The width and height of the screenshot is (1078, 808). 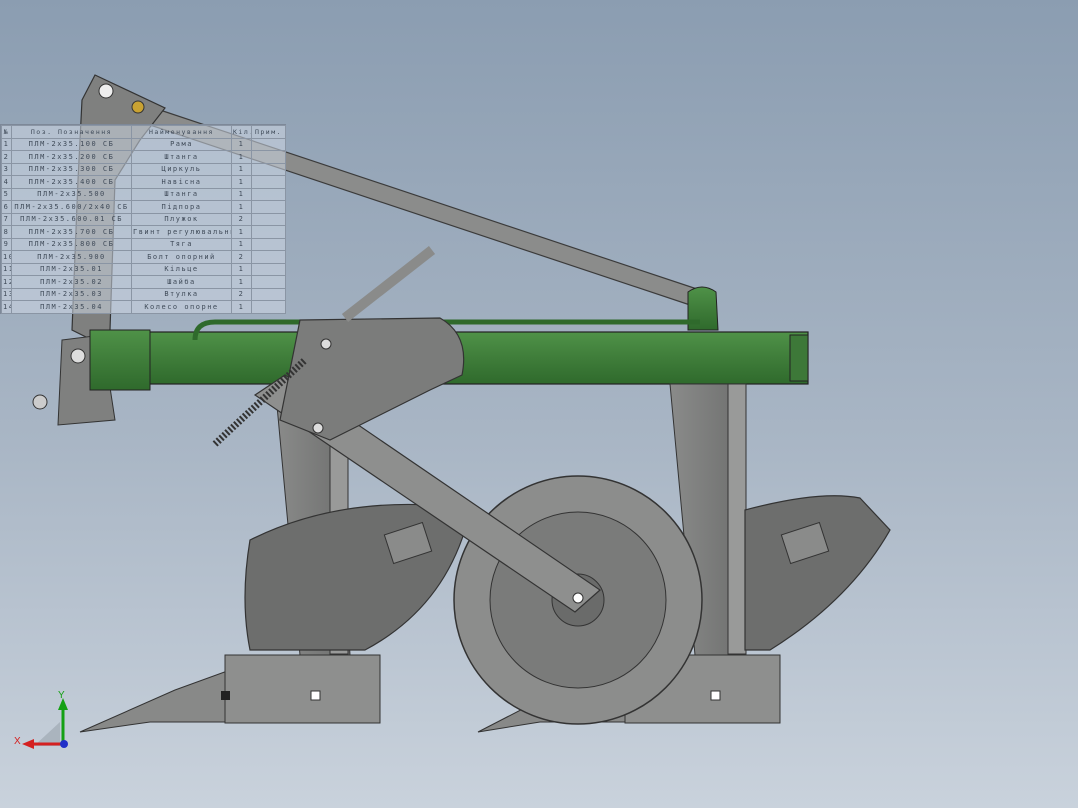 I want to click on bom-cell-no: 3, so click(x=6, y=169).